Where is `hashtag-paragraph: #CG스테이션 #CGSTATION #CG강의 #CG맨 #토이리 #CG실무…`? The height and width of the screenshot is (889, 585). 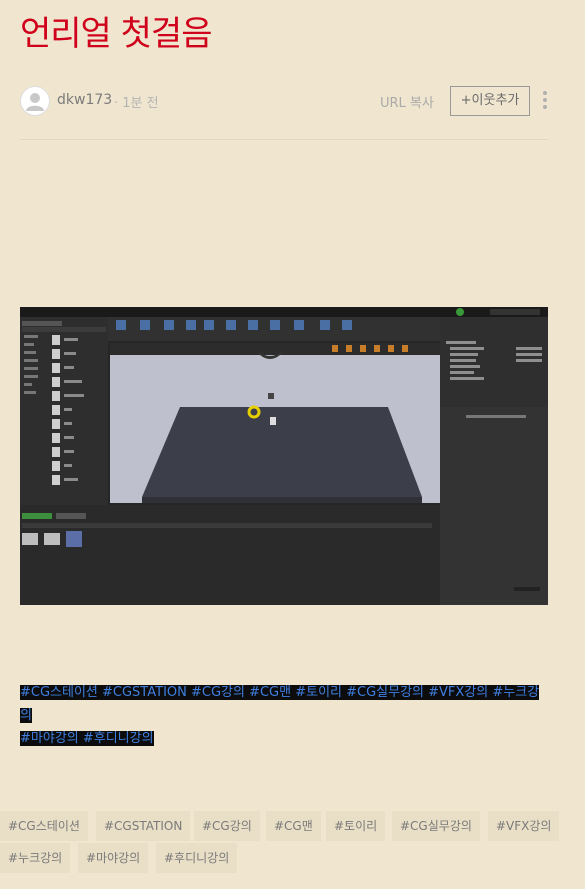
hashtag-paragraph: #CG스테이션 #CGSTATION #CG강의 #CG맨 #토이리 #CG실무… is located at coordinates (285, 715).